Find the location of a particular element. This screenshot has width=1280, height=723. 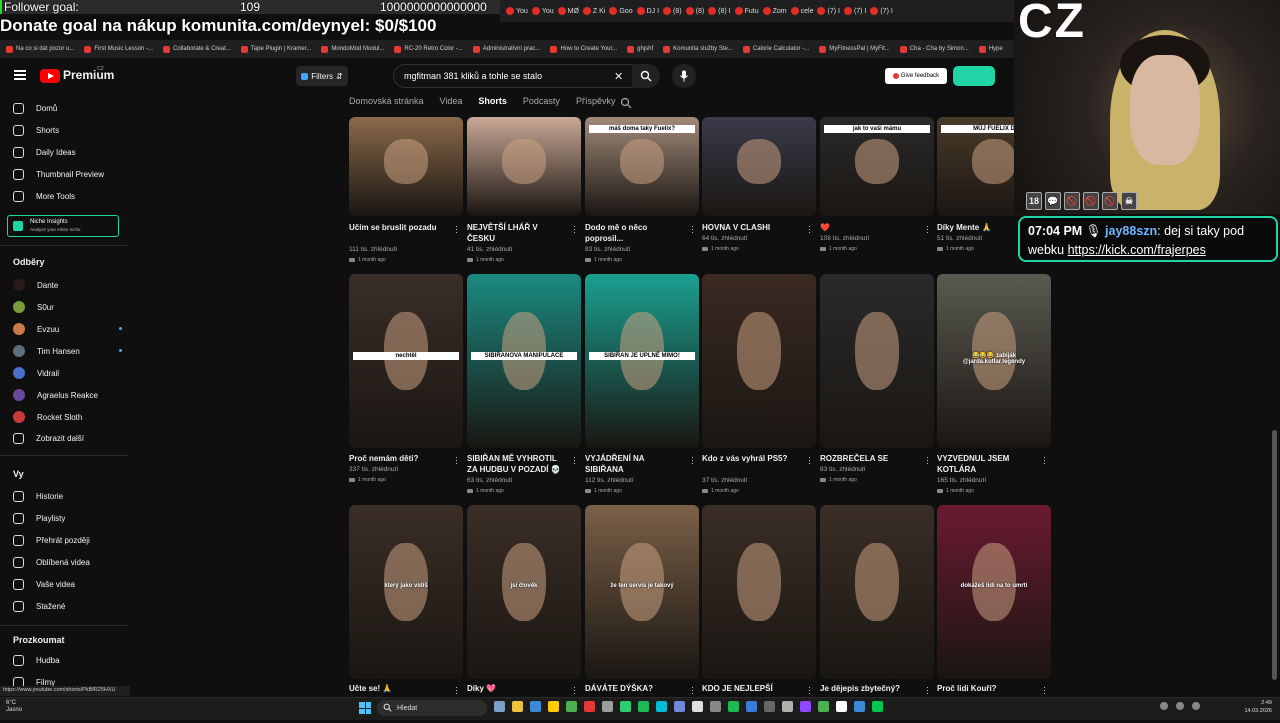

short-card: Je dějepis zbytečný? · · · is located at coordinates (877, 614).